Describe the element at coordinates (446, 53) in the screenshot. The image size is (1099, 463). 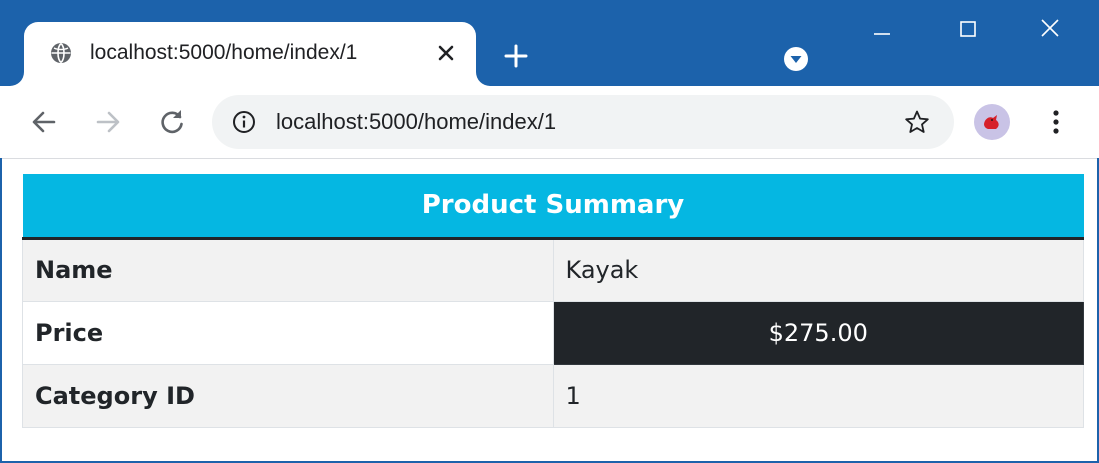
I see `close-icon` at that location.